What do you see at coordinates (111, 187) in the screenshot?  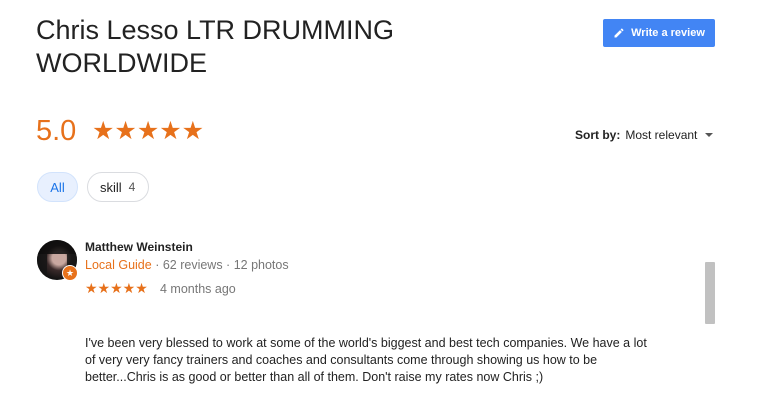 I see `filter-chip-label: skill` at bounding box center [111, 187].